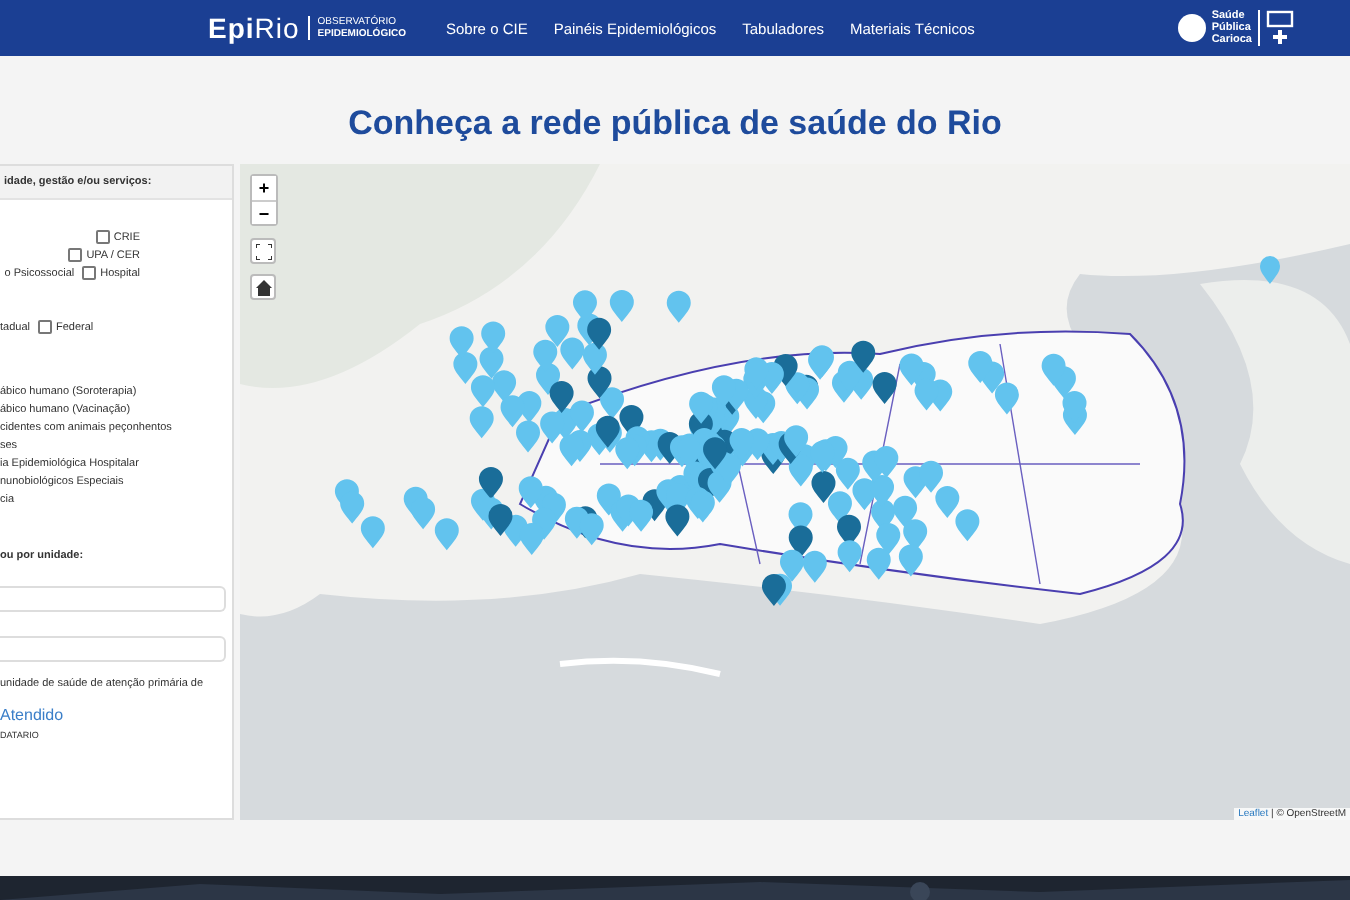 The width and height of the screenshot is (1350, 900). Describe the element at coordinates (116, 715) in the screenshot. I see `attended-link: Atendido` at that location.